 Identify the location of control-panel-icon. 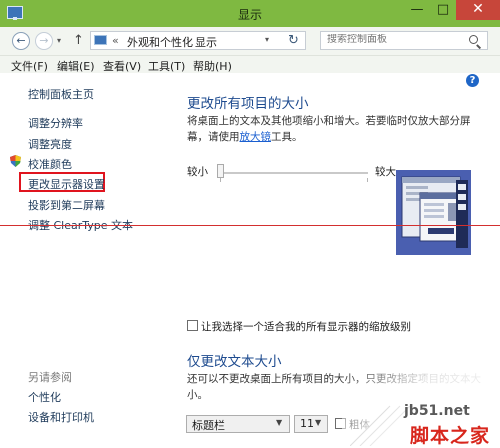
(100, 40).